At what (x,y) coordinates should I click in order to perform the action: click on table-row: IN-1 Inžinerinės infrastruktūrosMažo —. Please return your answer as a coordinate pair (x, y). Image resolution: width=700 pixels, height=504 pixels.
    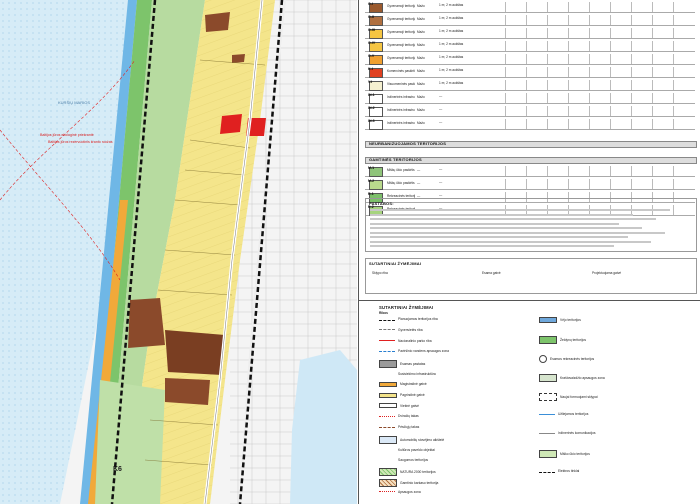
    Looking at the image, I should click on (530, 98).